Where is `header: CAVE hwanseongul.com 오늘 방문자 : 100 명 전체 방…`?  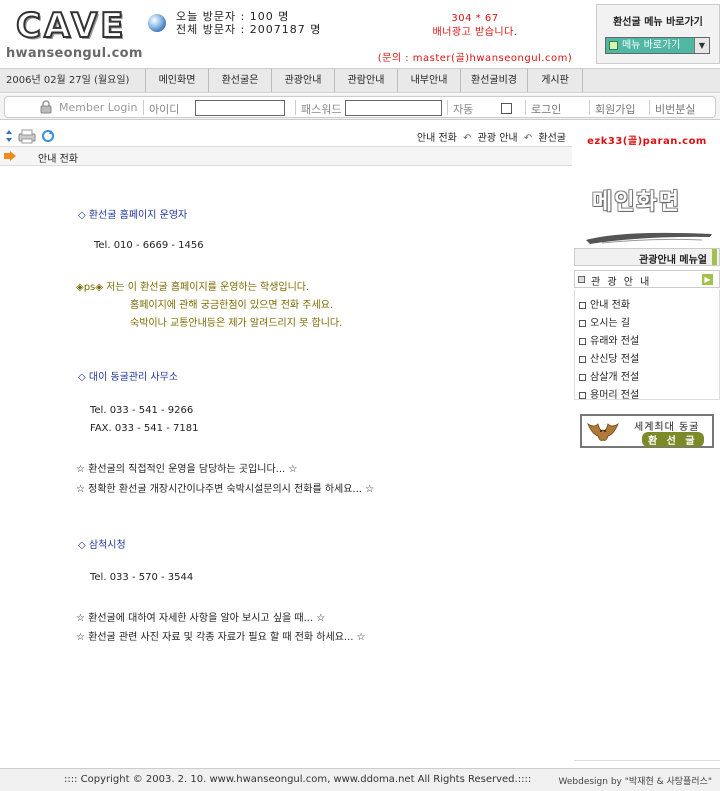 header: CAVE hwanseongul.com 오늘 방문자 : 100 명 전체 방… is located at coordinates (360, 34).